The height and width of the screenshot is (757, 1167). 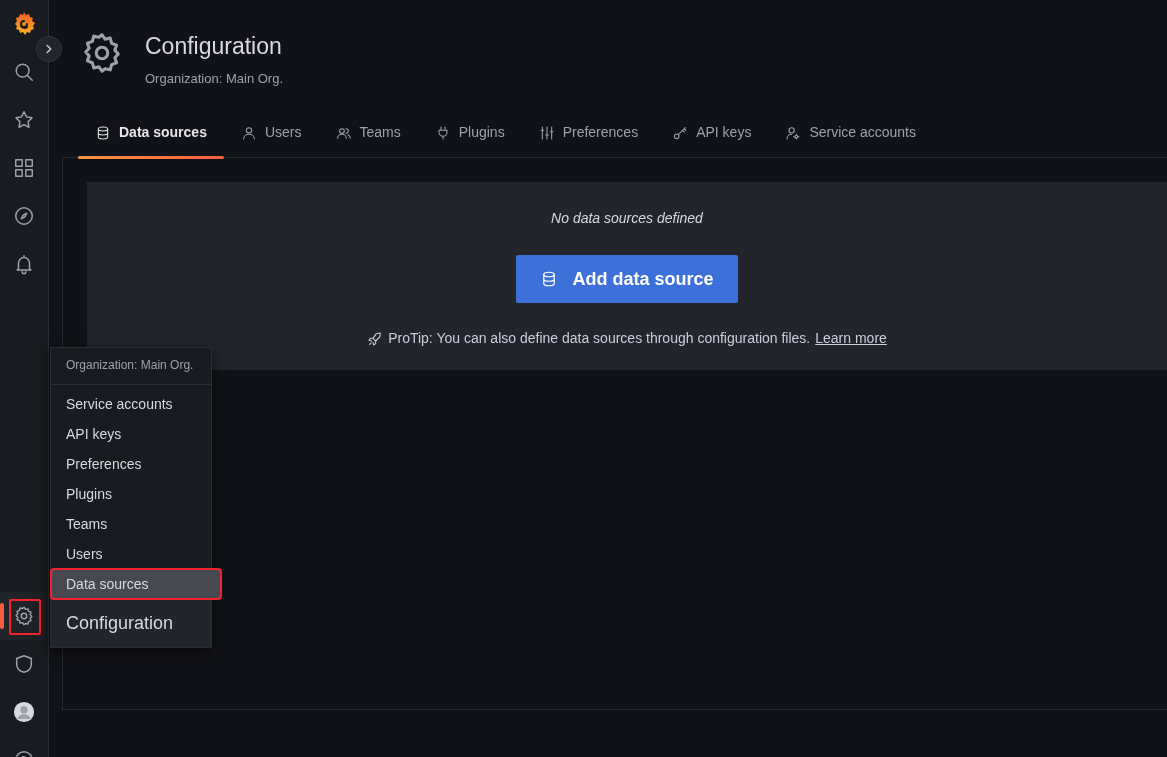 What do you see at coordinates (131, 554) in the screenshot?
I see `menu-item: Users` at bounding box center [131, 554].